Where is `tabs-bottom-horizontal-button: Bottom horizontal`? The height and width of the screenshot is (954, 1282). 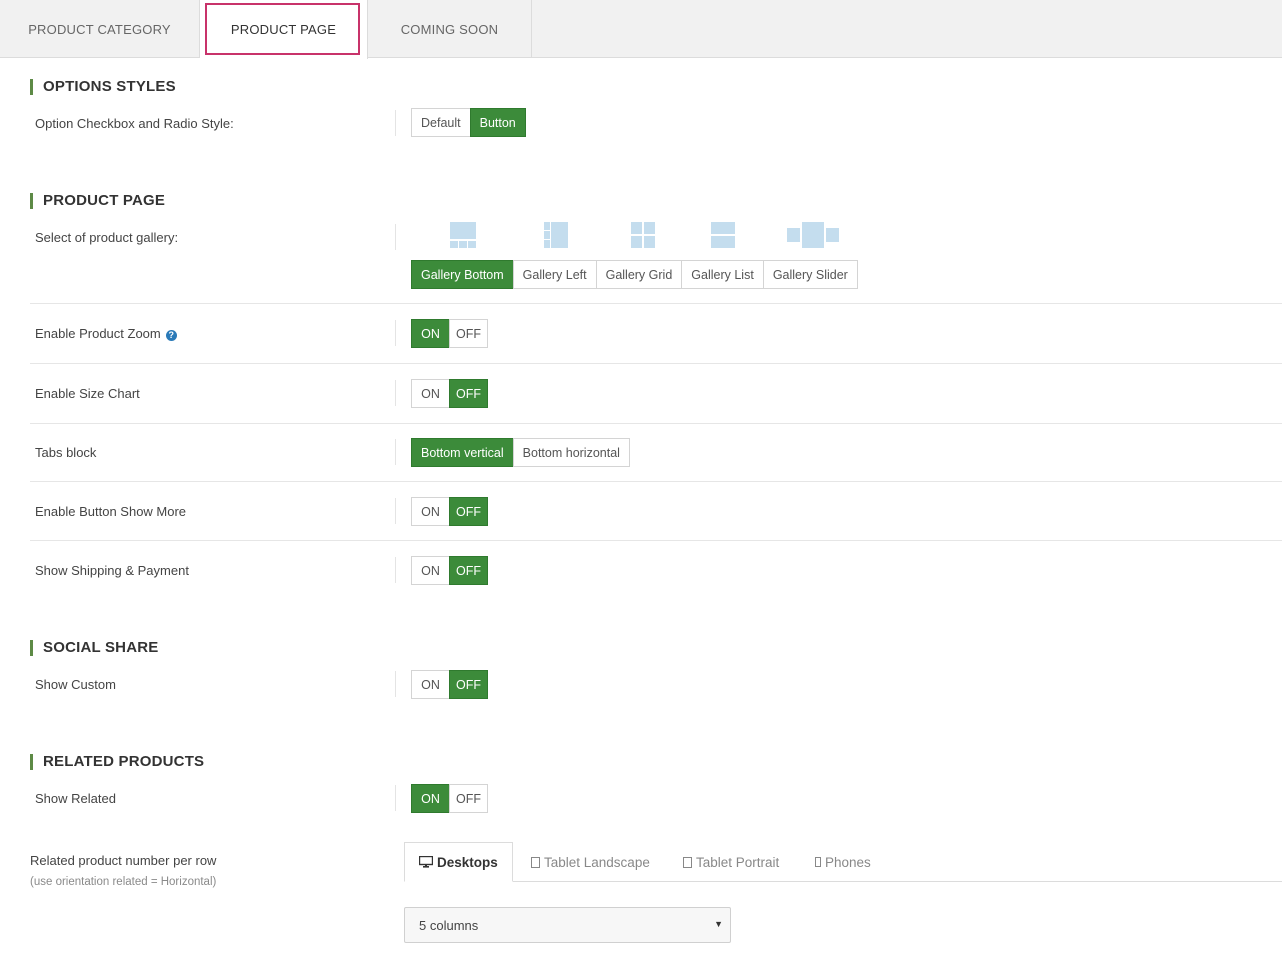 tabs-bottom-horizontal-button: Bottom horizontal is located at coordinates (571, 452).